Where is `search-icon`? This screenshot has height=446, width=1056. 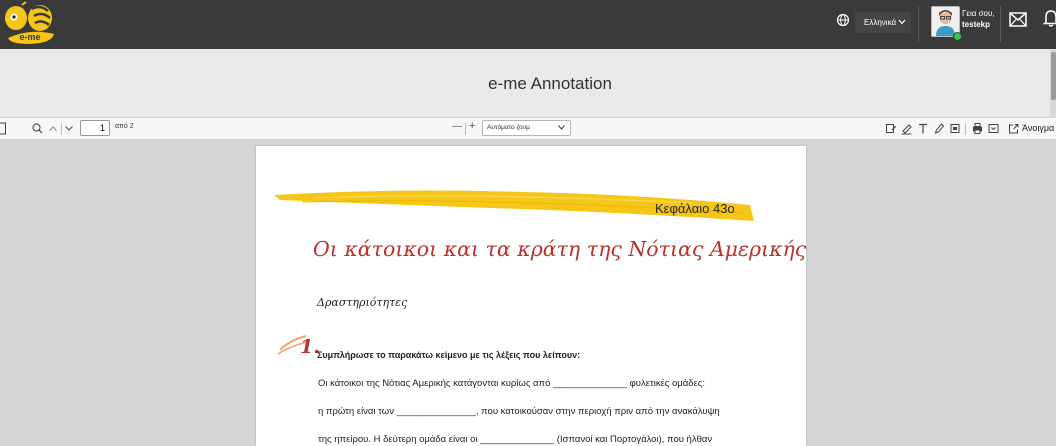
search-icon is located at coordinates (37, 128).